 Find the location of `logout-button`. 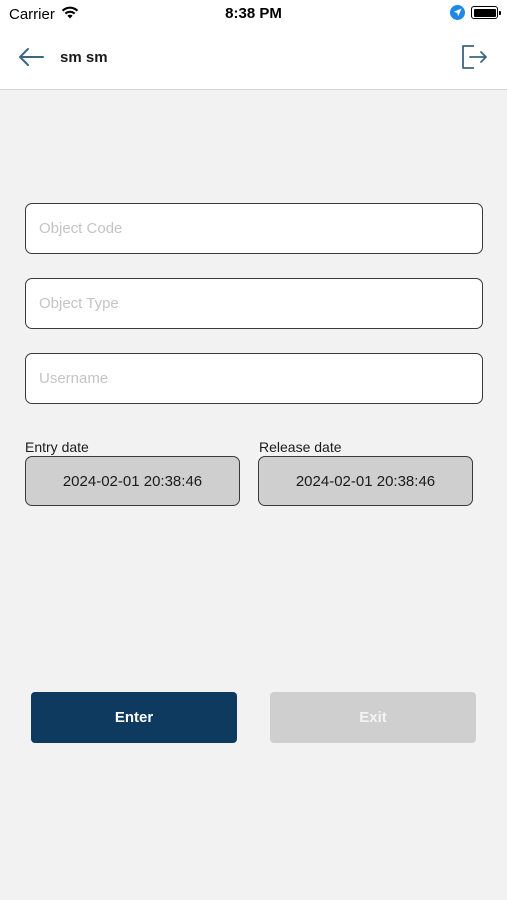

logout-button is located at coordinates (474, 59).